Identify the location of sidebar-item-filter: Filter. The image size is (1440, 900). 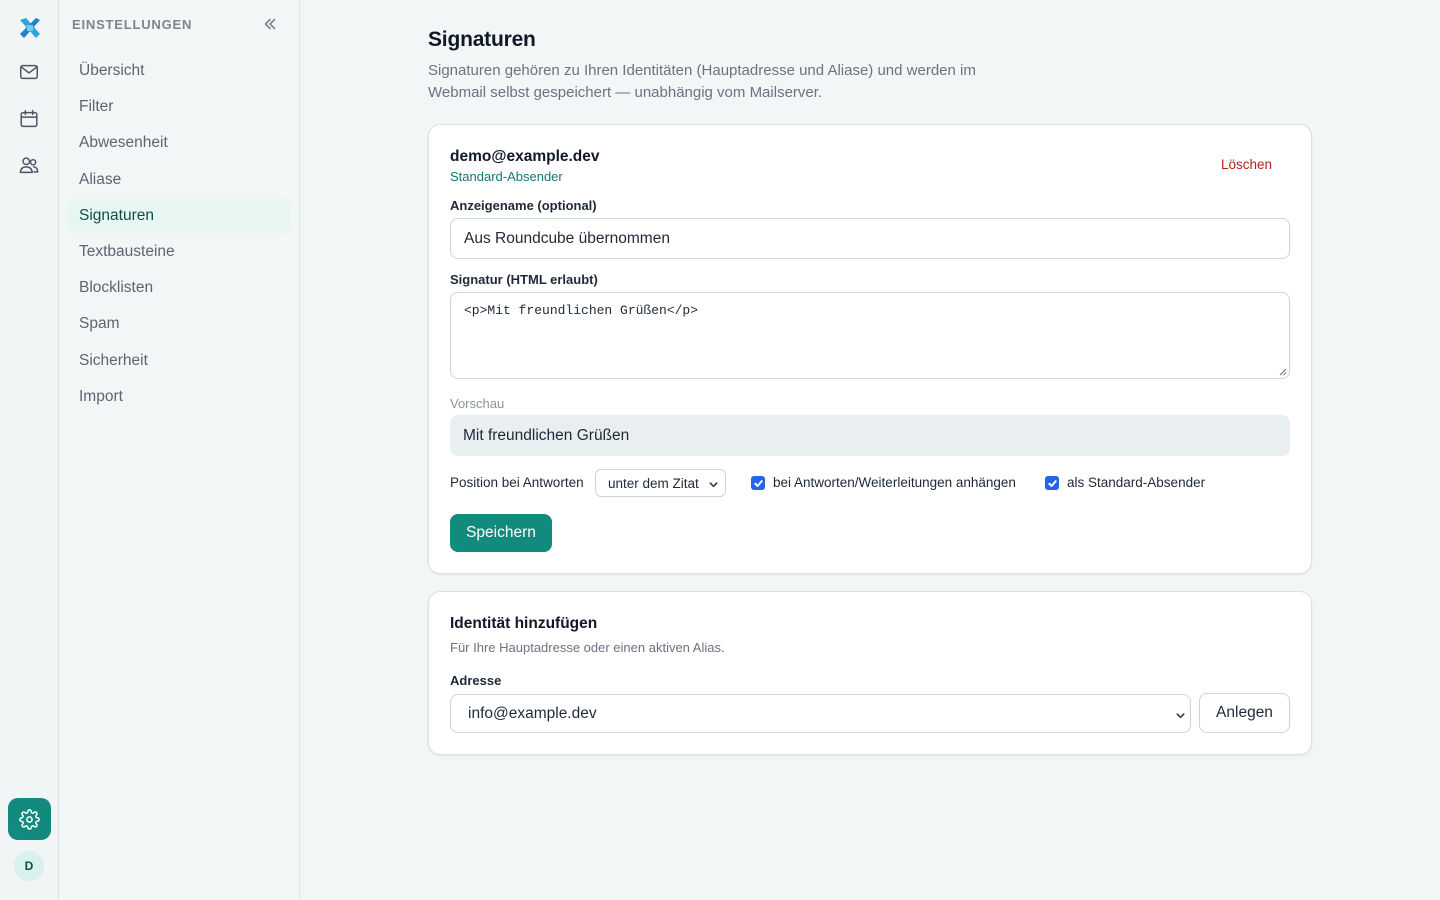
(179, 107).